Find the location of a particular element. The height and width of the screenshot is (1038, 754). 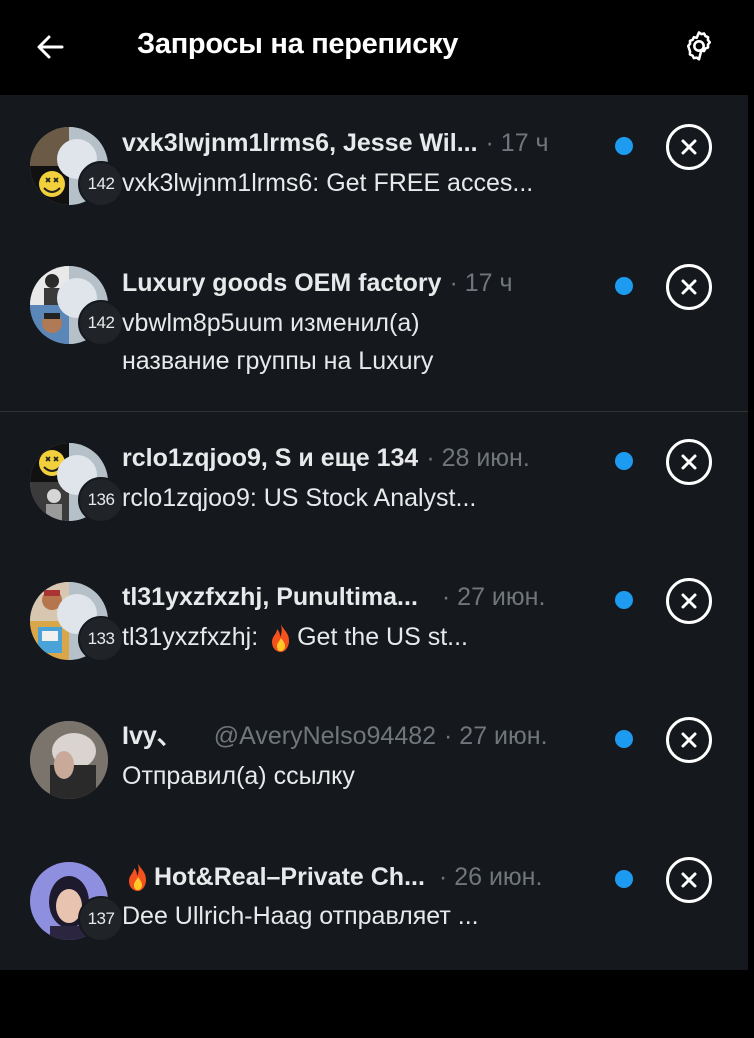

group-avatar: 137 is located at coordinates (77, 902).